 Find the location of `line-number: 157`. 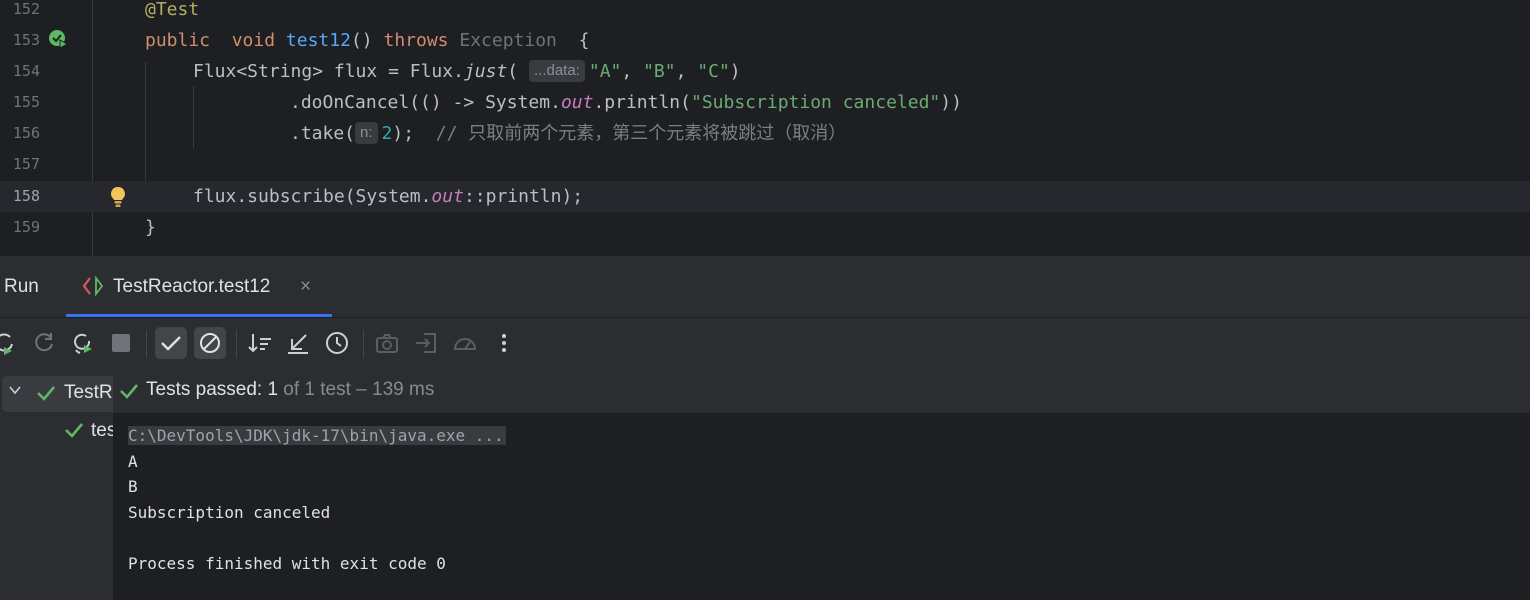

line-number: 157 is located at coordinates (26, 164).